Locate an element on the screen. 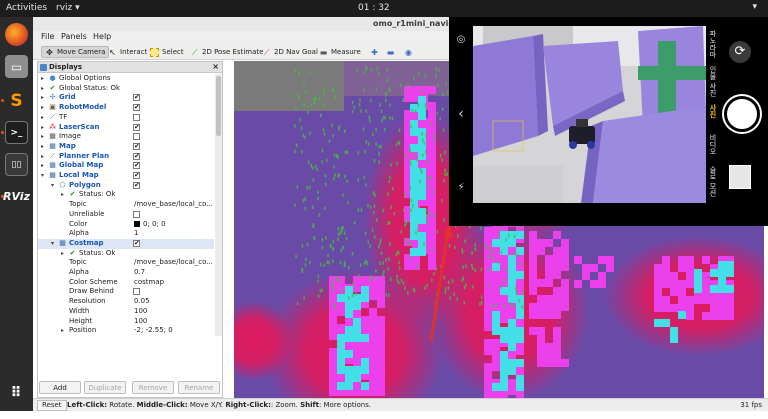 This screenshot has width=768, height=419. camera-mode-item: 인물 사진 is located at coordinates (713, 81).